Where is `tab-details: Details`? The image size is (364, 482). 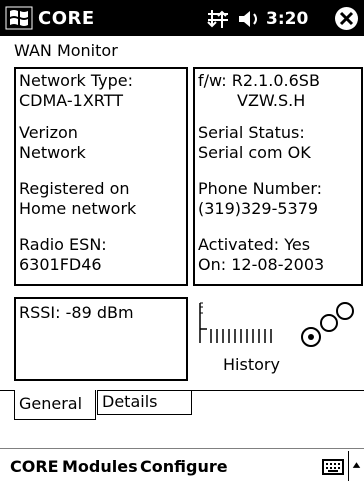 tab-details: Details is located at coordinates (144, 402).